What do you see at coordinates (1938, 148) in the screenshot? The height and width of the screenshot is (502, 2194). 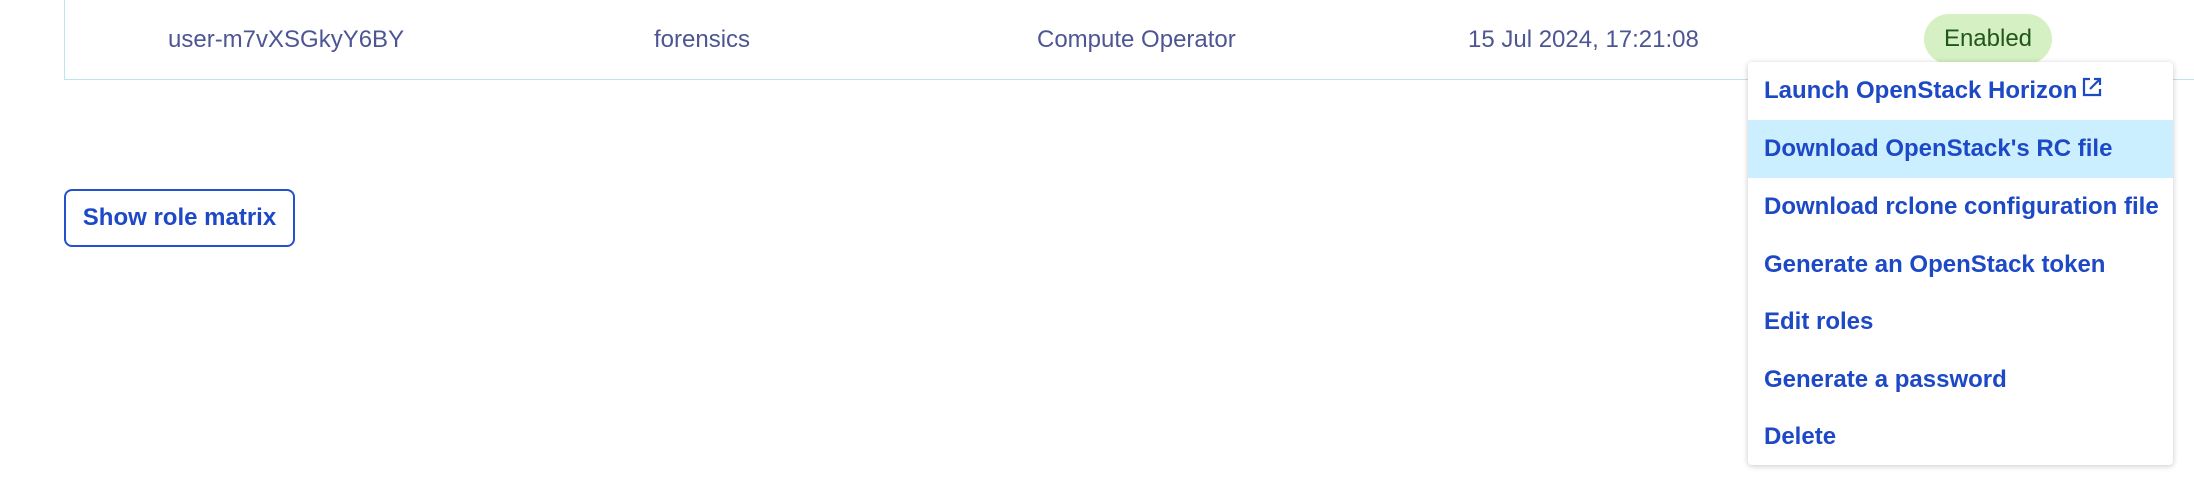 I see `menu-item-label: Download OpenStack's RC file` at bounding box center [1938, 148].